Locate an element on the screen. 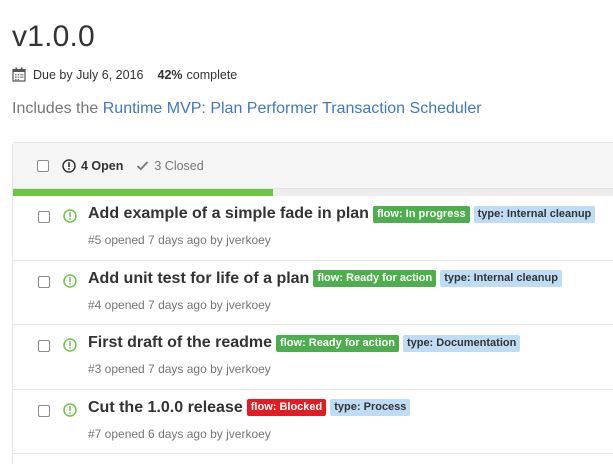 Image resolution: width=613 pixels, height=464 pixels. milestone-meta: Due by July 6, 2016 42% complete is located at coordinates (124, 74).